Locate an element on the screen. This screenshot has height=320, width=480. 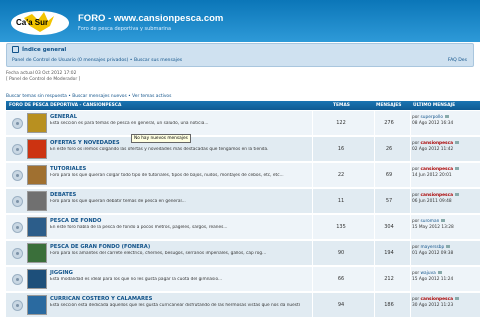
topic-count: 16 is located at coordinates (341, 149).